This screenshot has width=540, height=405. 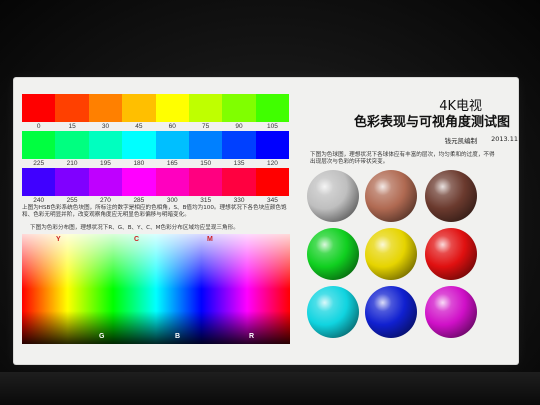 What do you see at coordinates (139, 126) in the screenshot?
I see `hue-angle-label: 45` at bounding box center [139, 126].